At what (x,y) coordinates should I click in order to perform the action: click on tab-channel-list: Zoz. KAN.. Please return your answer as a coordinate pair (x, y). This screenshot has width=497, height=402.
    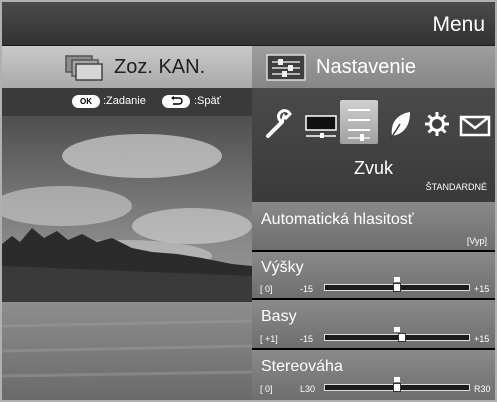
    Looking at the image, I should click on (127, 67).